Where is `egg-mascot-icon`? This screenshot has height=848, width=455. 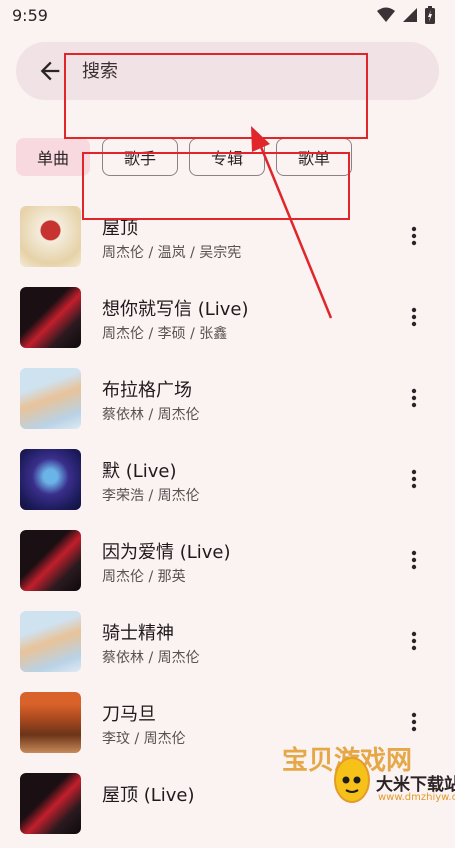 egg-mascot-icon is located at coordinates (352, 780).